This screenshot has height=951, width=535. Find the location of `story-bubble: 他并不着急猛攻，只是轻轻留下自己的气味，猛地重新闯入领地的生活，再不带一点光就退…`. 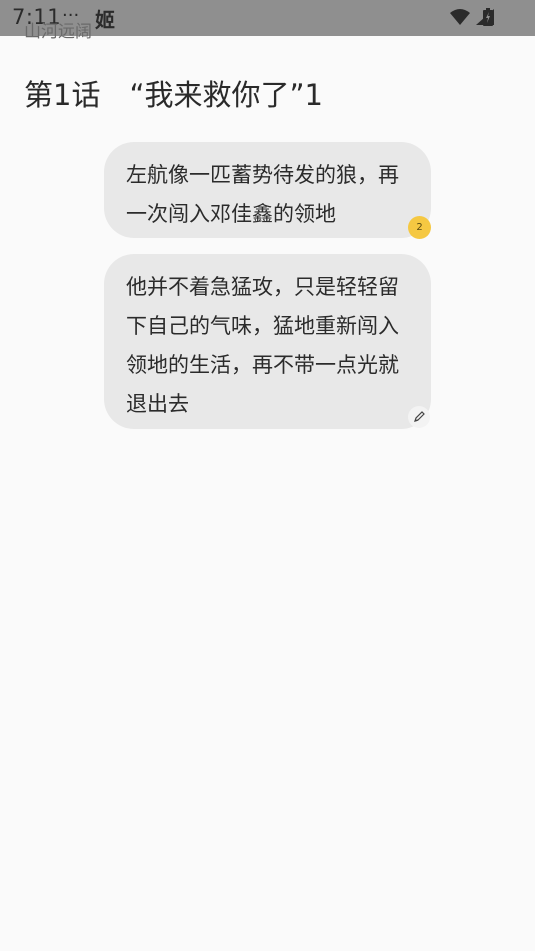

story-bubble: 他并不着急猛攻，只是轻轻留下自己的气味，猛地重新闯入领地的生活，再不带一点光就退… is located at coordinates (267, 341).